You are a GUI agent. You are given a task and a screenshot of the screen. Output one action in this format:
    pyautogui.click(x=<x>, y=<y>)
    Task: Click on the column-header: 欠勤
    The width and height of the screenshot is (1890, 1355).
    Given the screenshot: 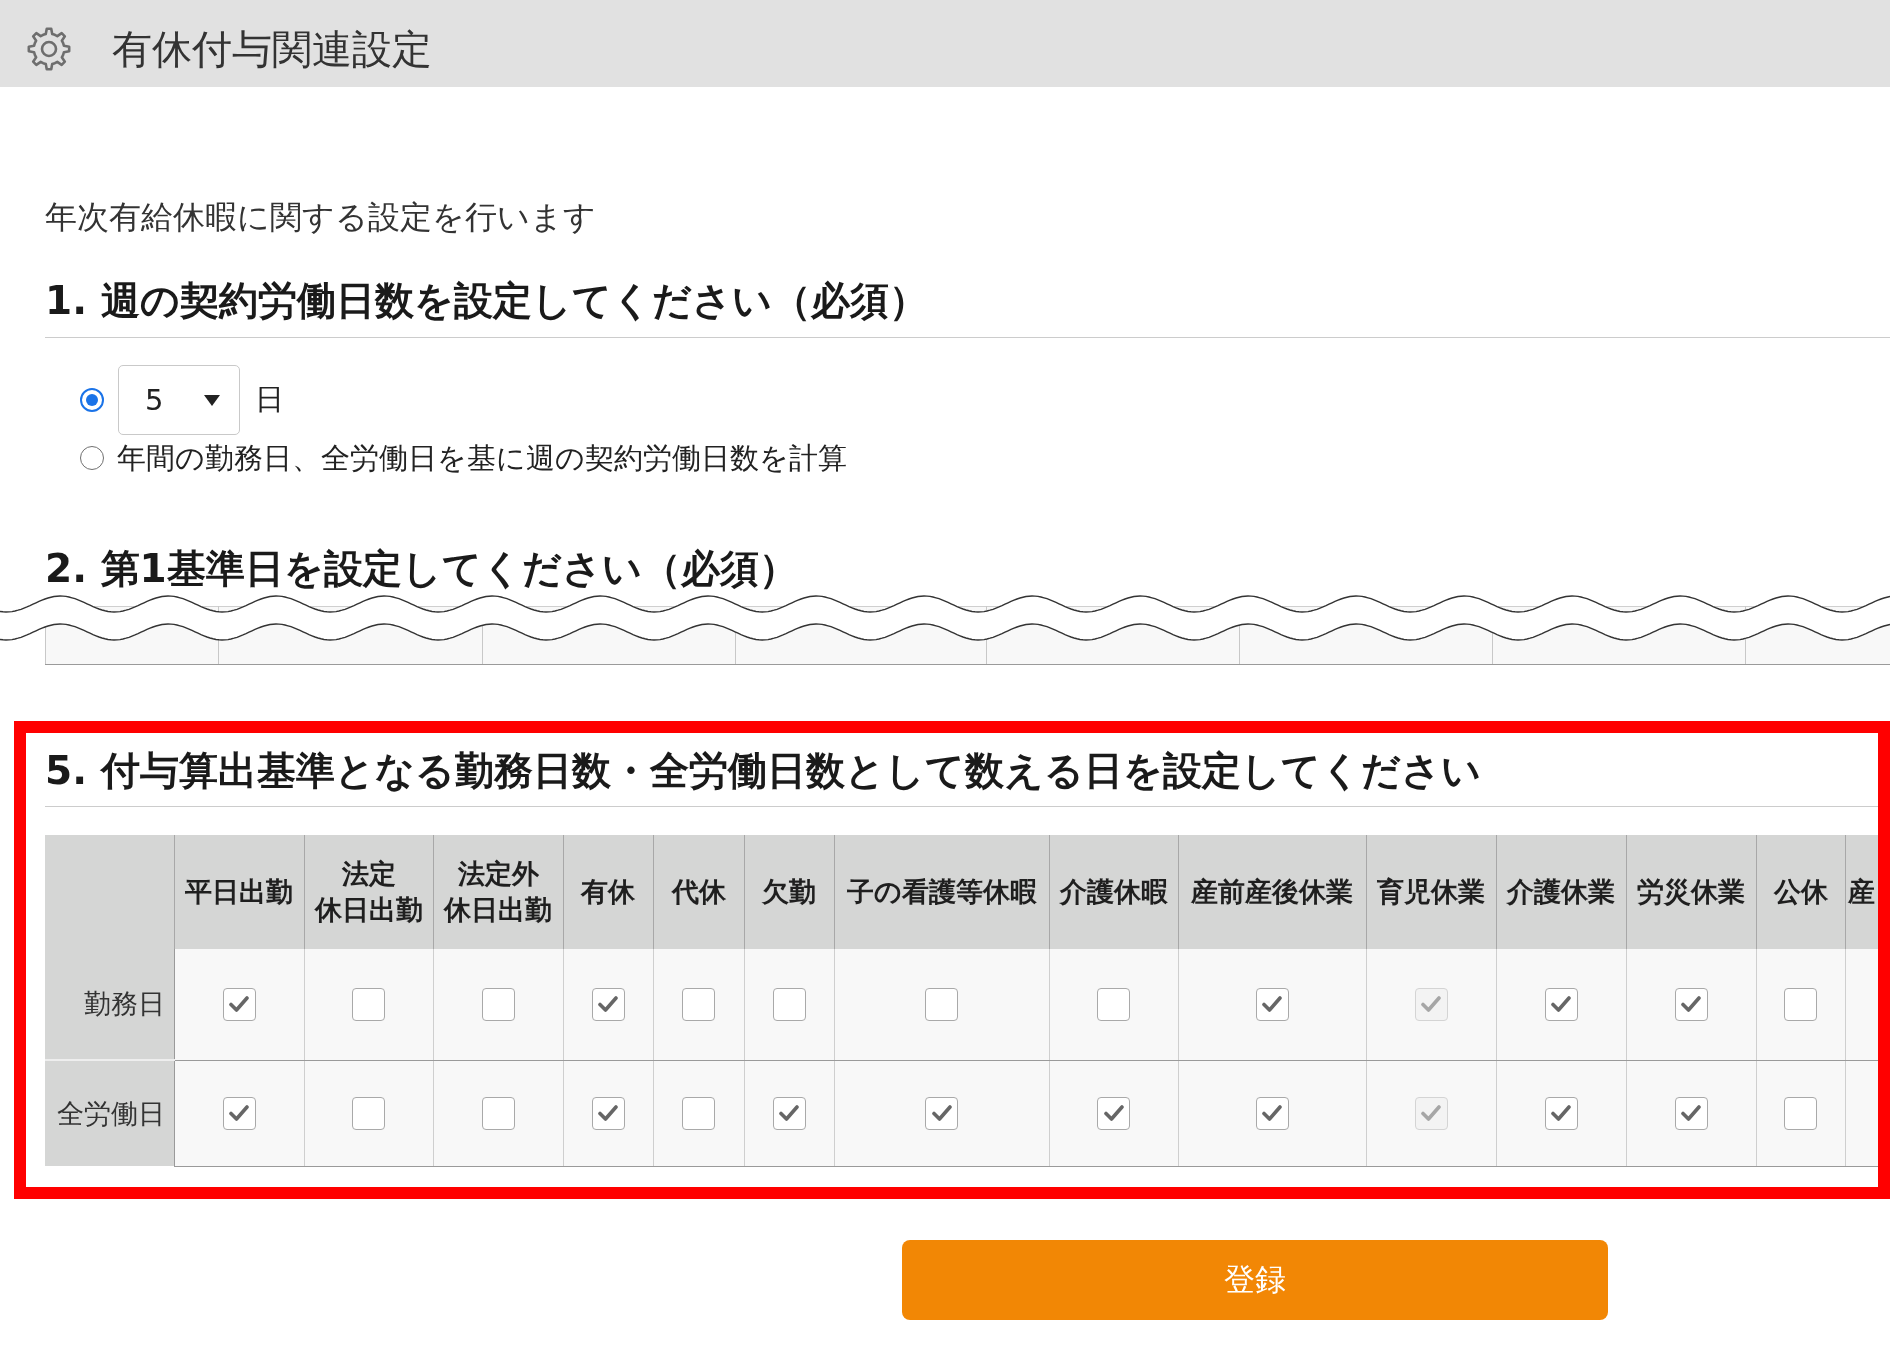 What is the action you would take?
    pyautogui.click(x=789, y=892)
    